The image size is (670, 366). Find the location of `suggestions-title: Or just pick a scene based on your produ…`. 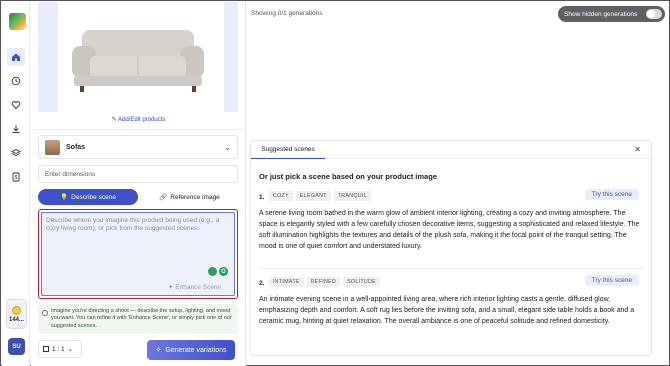

suggestions-title: Or just pick a scene based on your produ… is located at coordinates (348, 176).